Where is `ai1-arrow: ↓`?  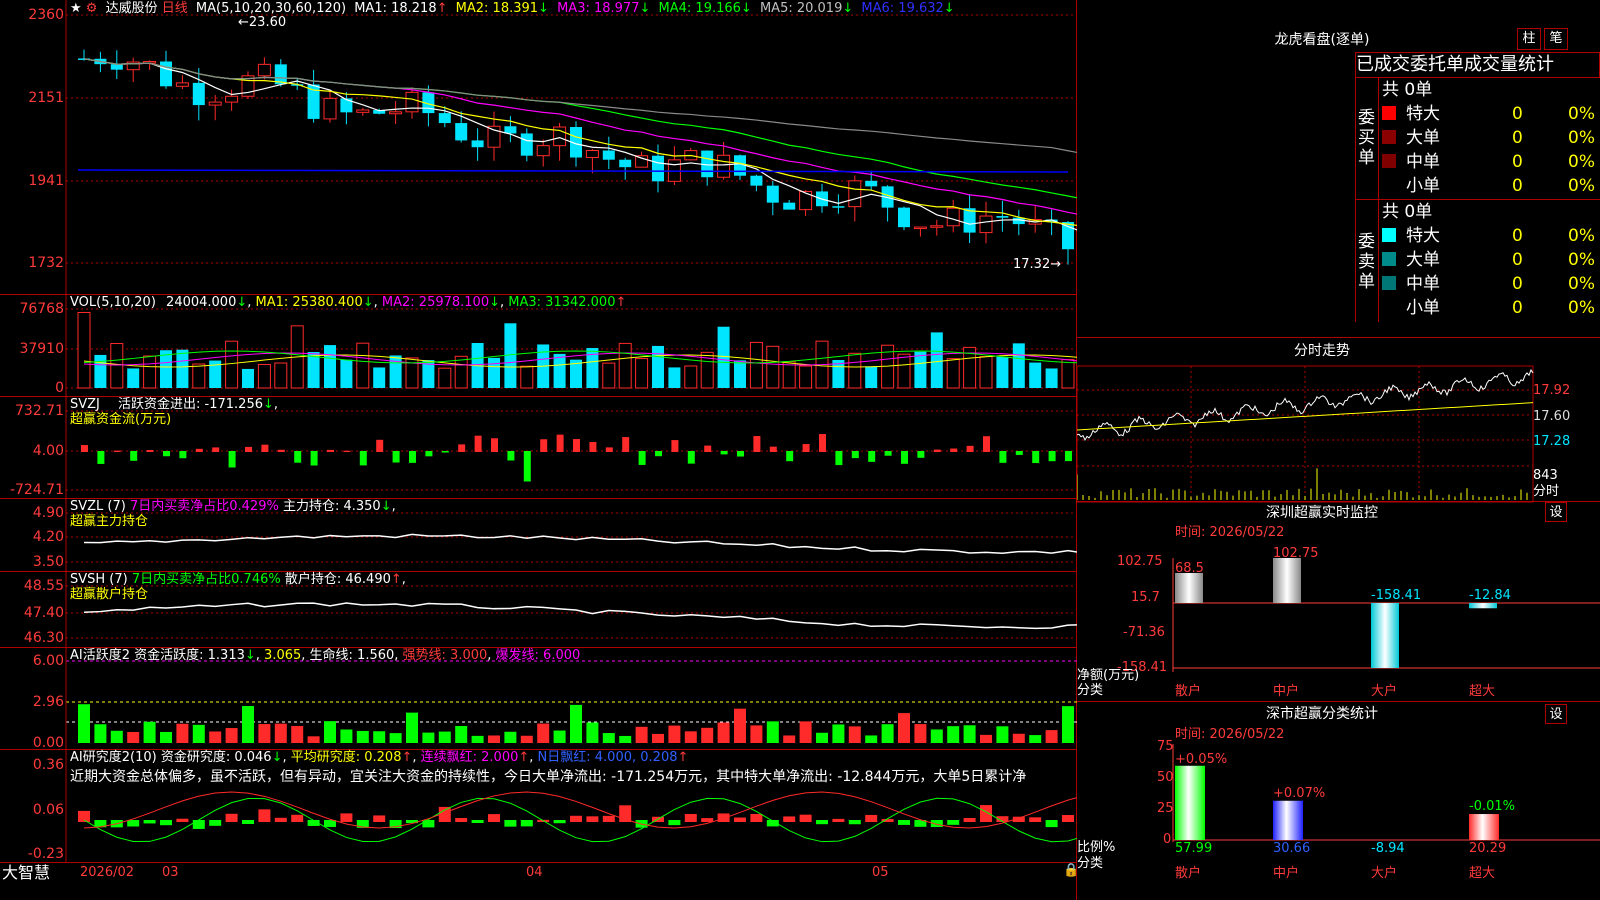
ai1-arrow: ↓ is located at coordinates (250, 655).